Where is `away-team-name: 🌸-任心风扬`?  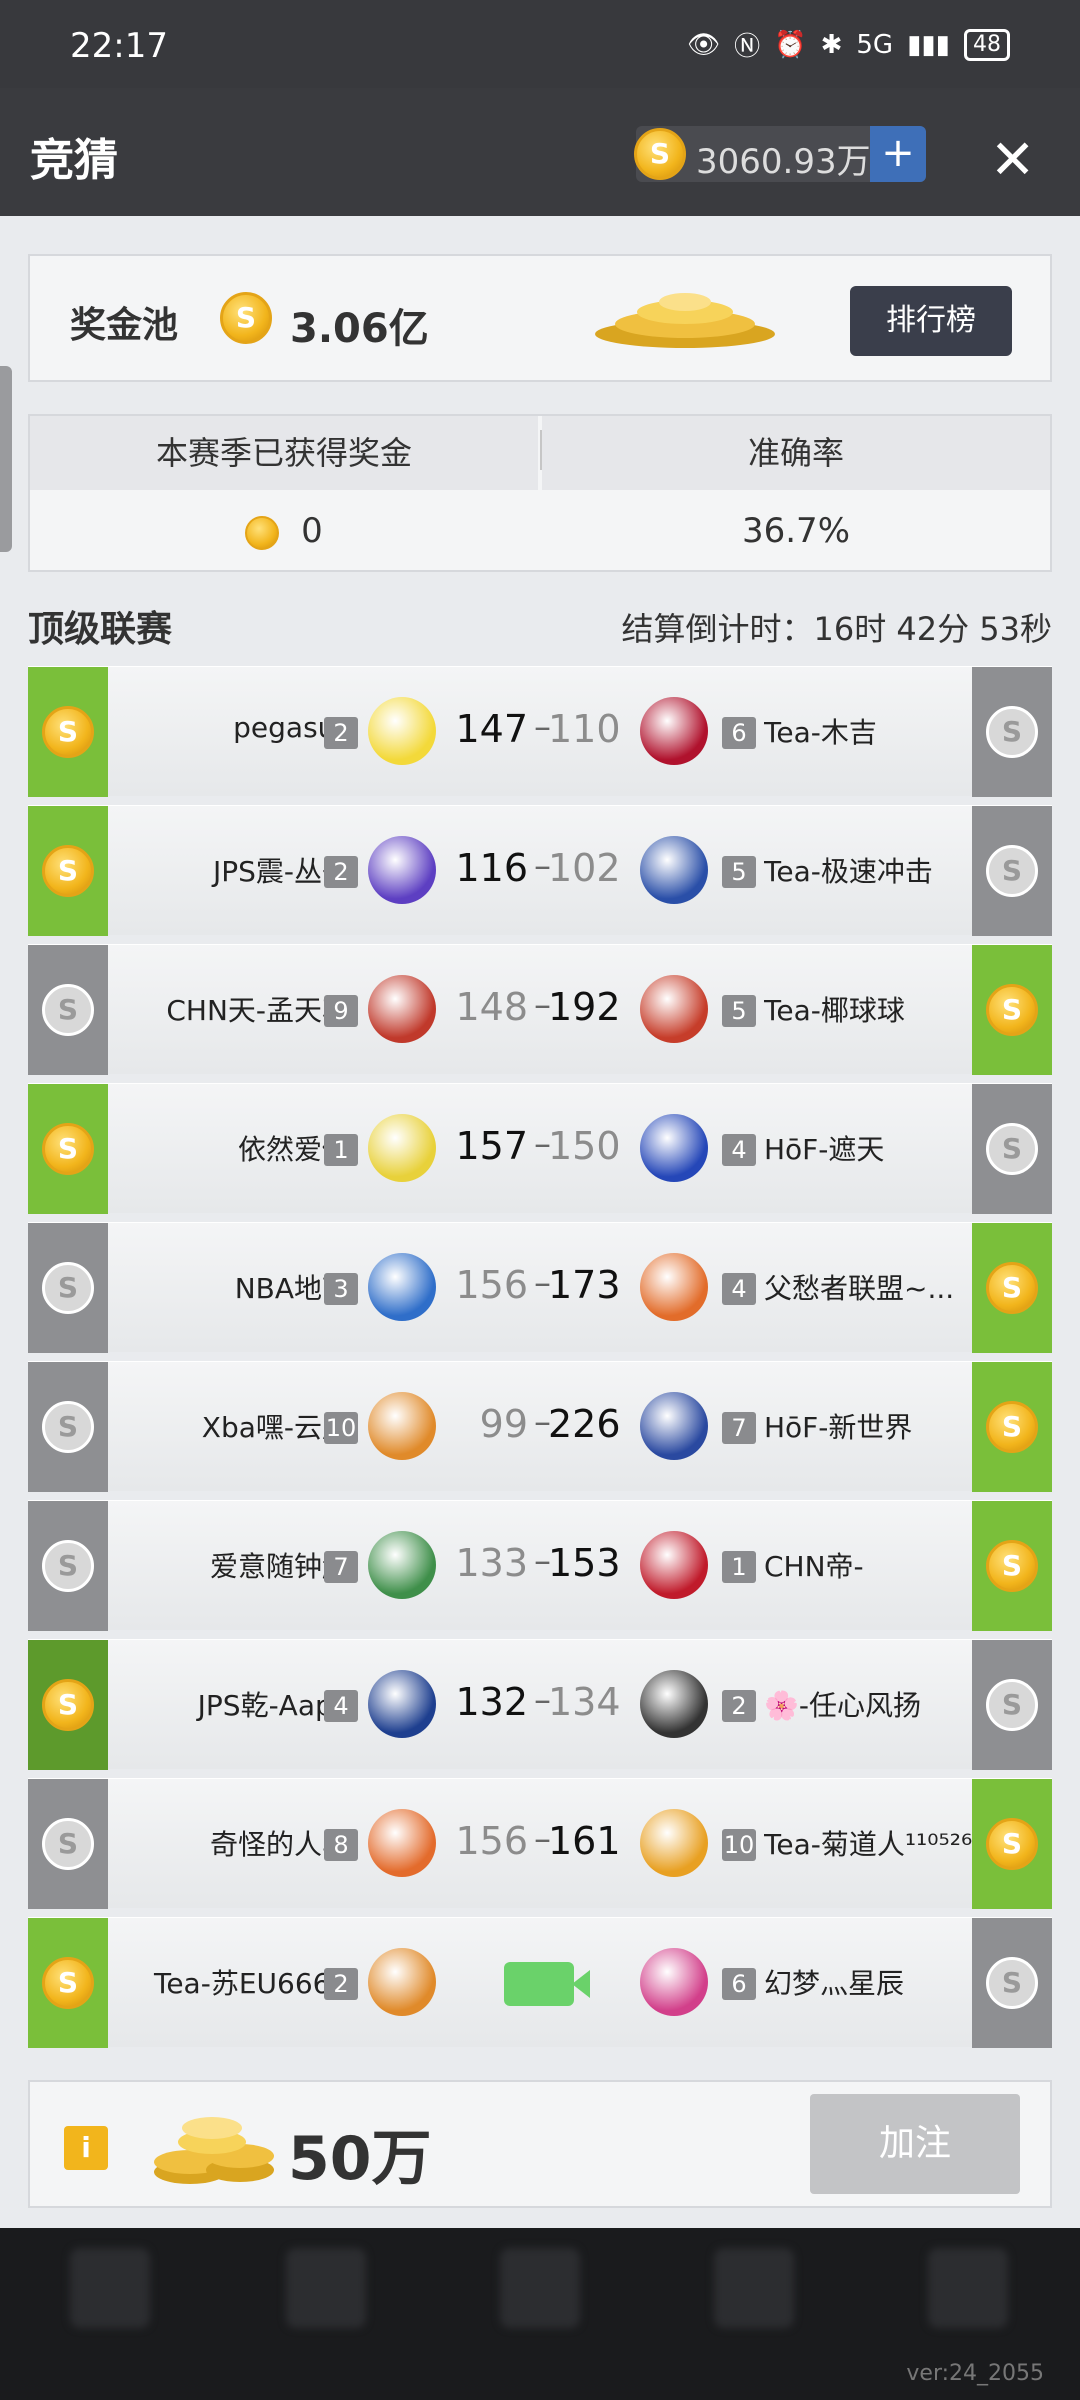
away-team-name: 🌸-任心风扬 is located at coordinates (842, 1705).